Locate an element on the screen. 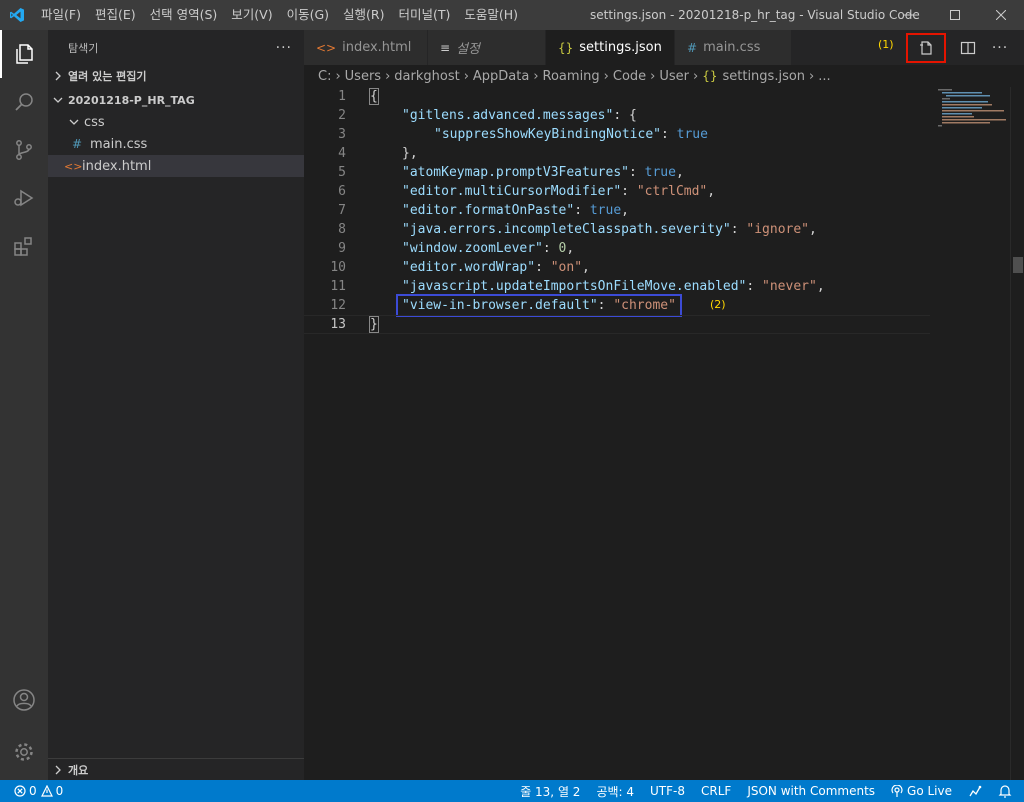 This screenshot has height=802, width=1024. vertical-scrollbar is located at coordinates (1017, 433).